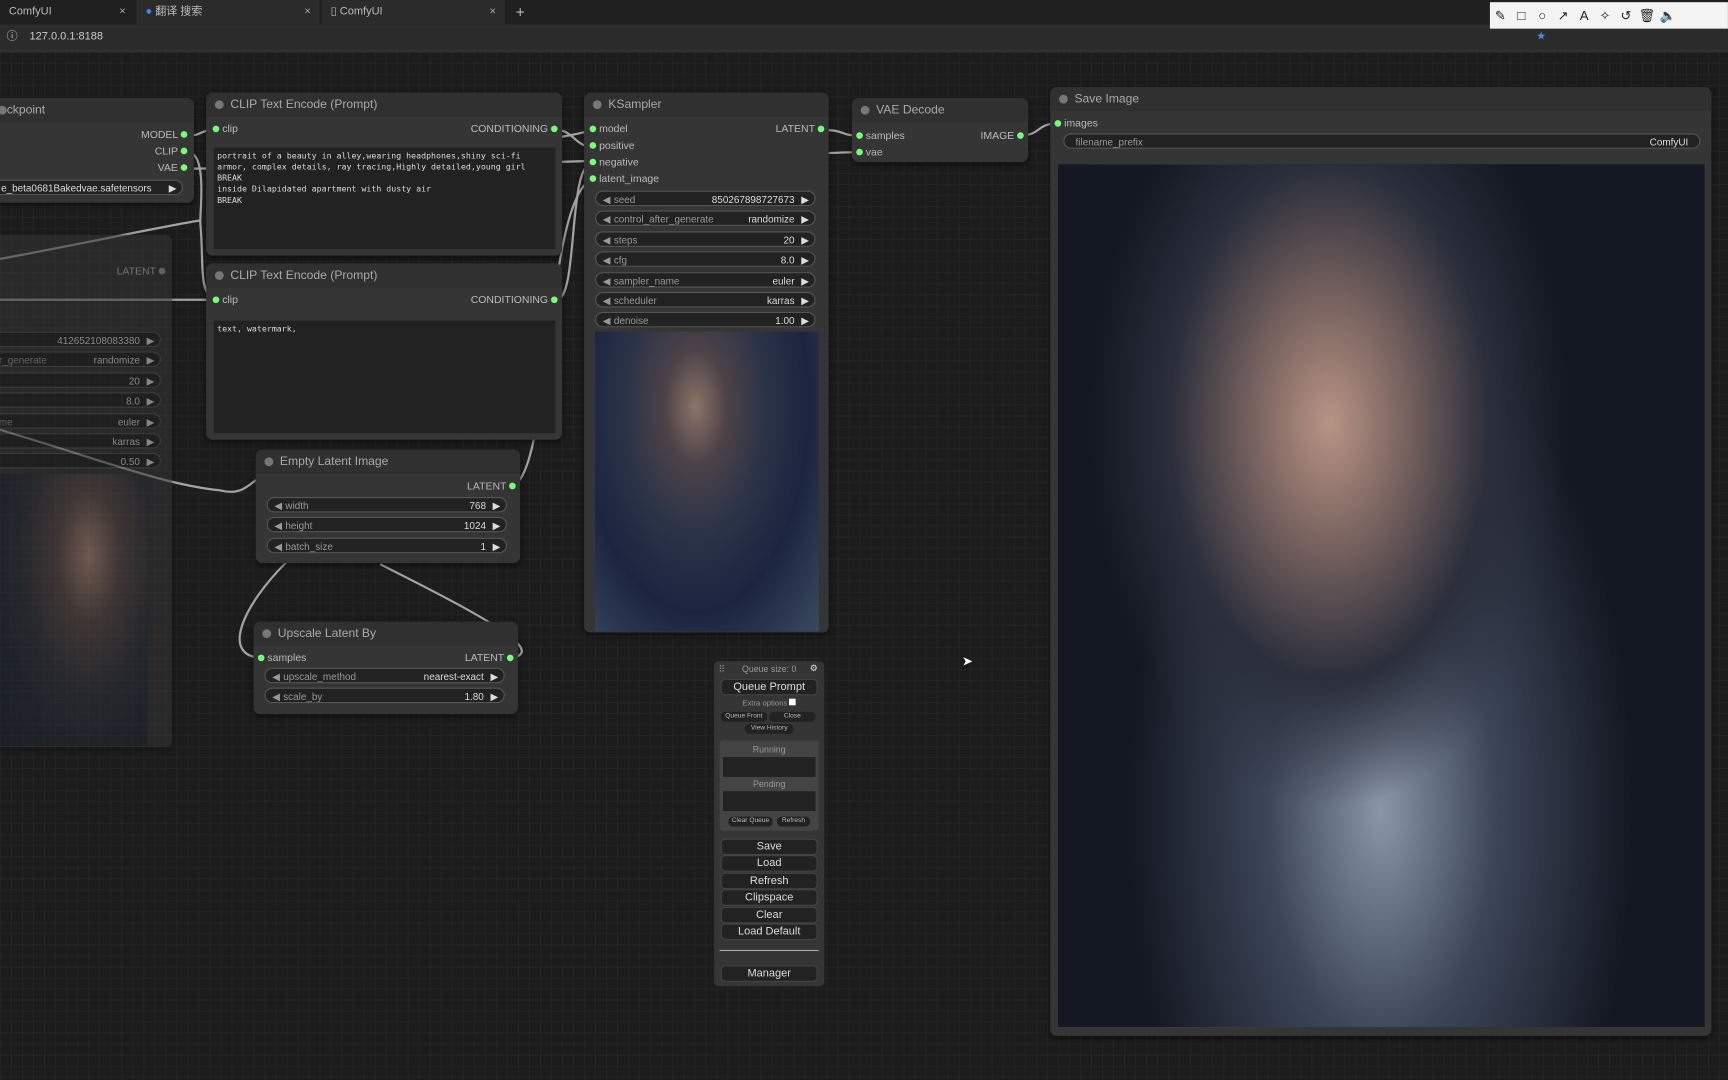  What do you see at coordinates (608, 129) in the screenshot?
I see `input-model: model` at bounding box center [608, 129].